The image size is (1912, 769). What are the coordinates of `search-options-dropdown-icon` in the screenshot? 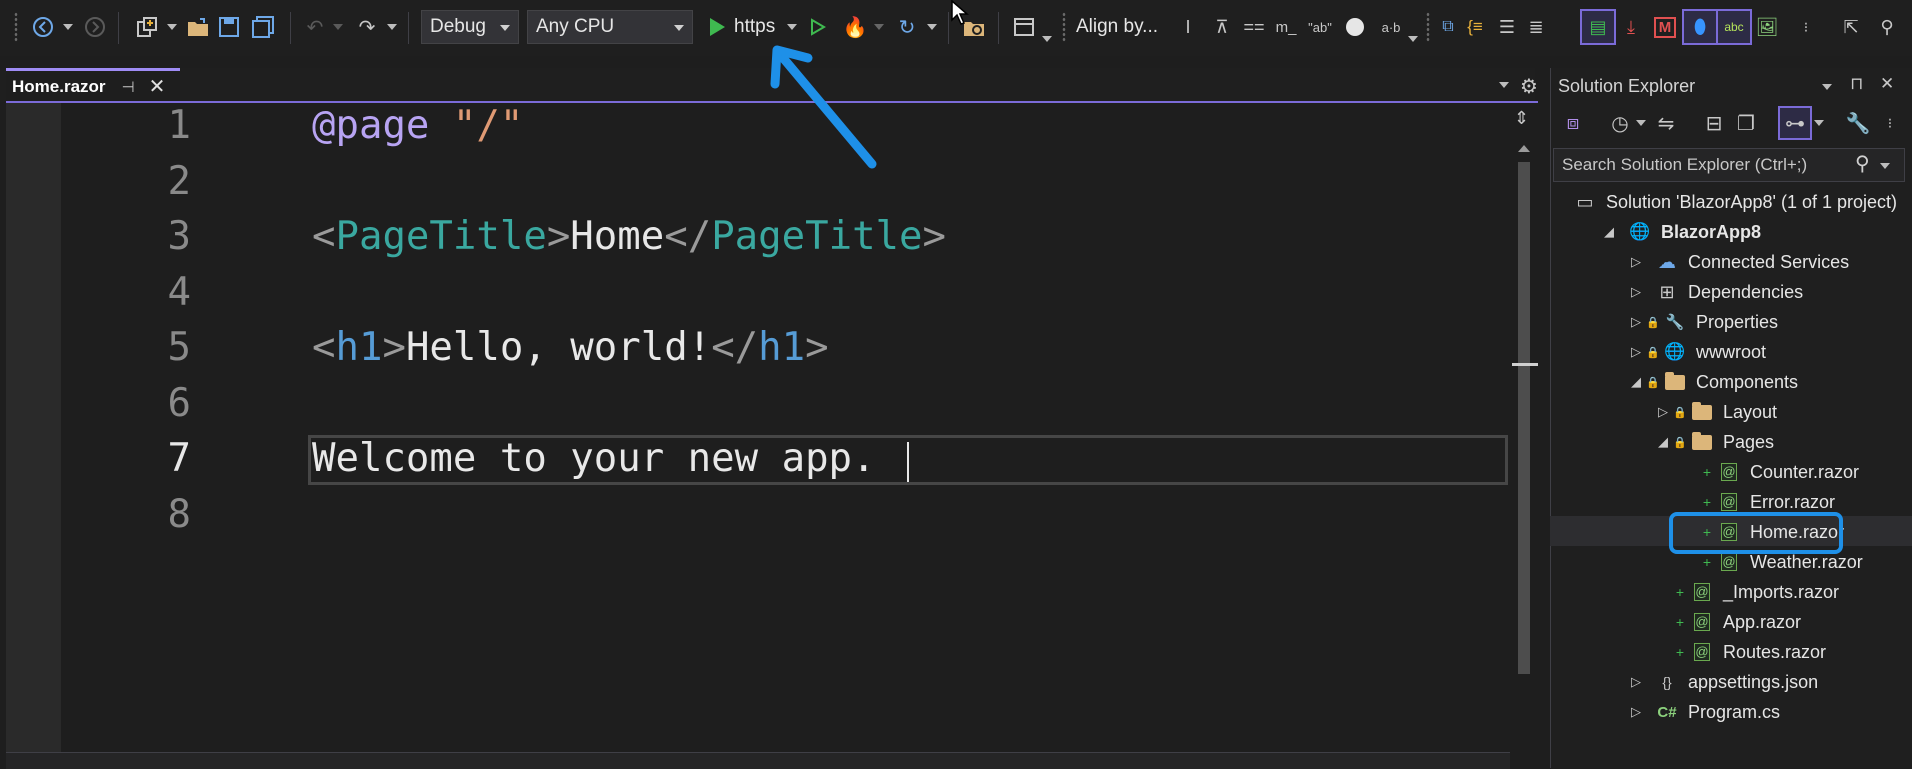 It's located at (1885, 166).